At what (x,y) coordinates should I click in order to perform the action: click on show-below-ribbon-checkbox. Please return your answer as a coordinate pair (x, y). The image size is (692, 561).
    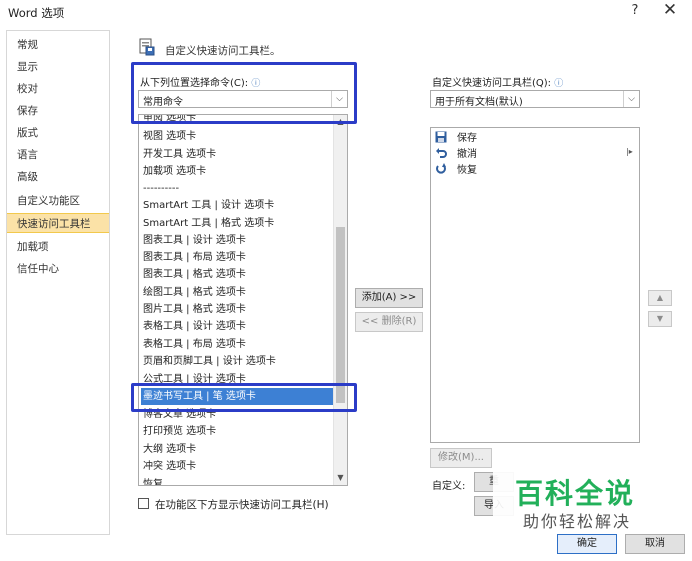
    Looking at the image, I should click on (143, 503).